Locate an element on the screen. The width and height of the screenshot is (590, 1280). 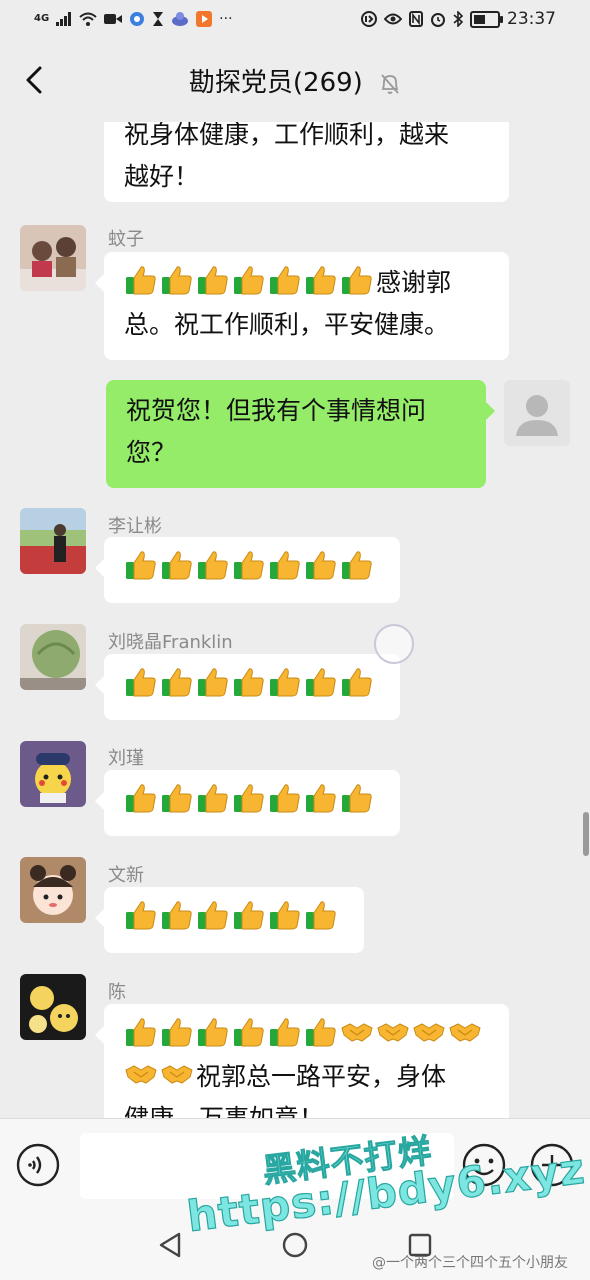
own-message-bubble: 祝贺您！但我有个事情想问 您？ is located at coordinates (300, 434).